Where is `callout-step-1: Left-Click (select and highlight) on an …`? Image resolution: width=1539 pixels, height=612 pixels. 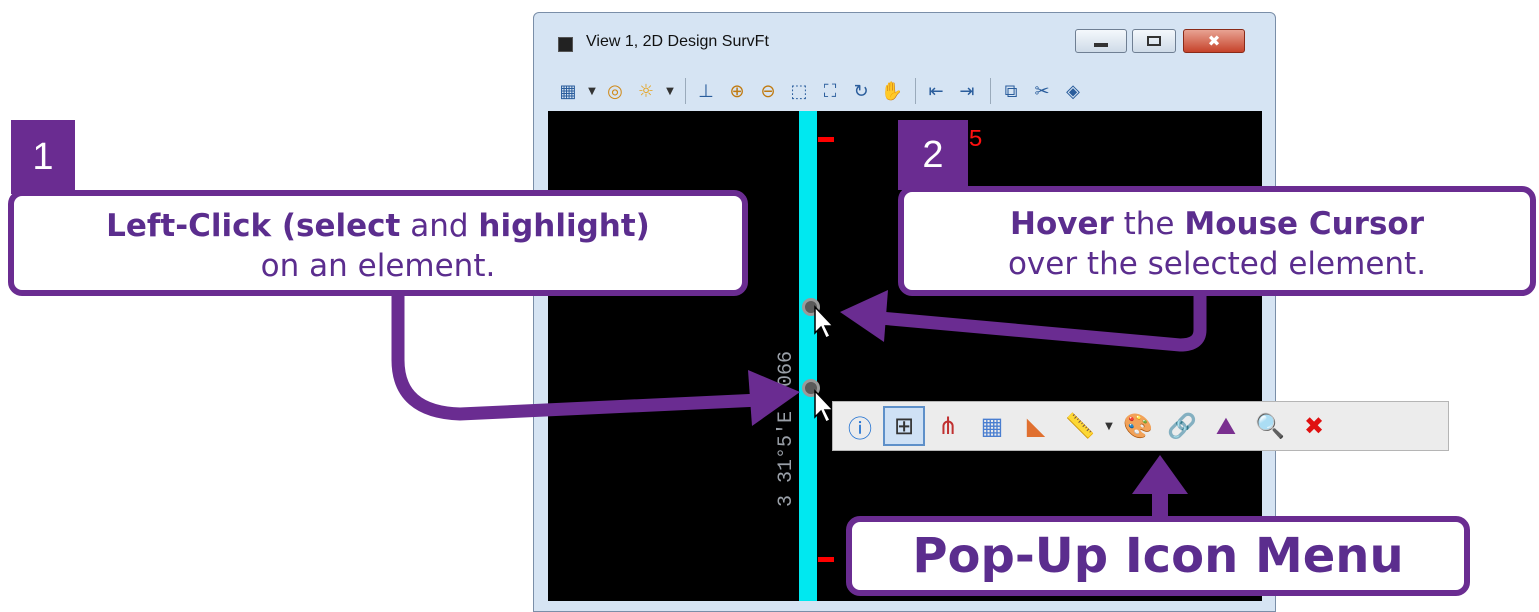
callout-step-1: Left-Click (select and highlight) on an … is located at coordinates (378, 243).